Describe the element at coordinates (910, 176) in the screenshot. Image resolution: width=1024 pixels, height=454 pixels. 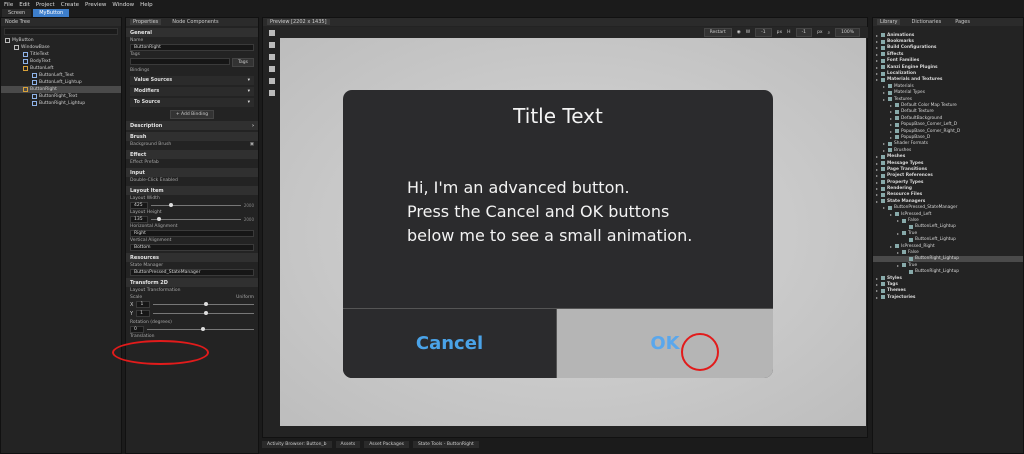
I see `library-item-label: Project References` at that location.